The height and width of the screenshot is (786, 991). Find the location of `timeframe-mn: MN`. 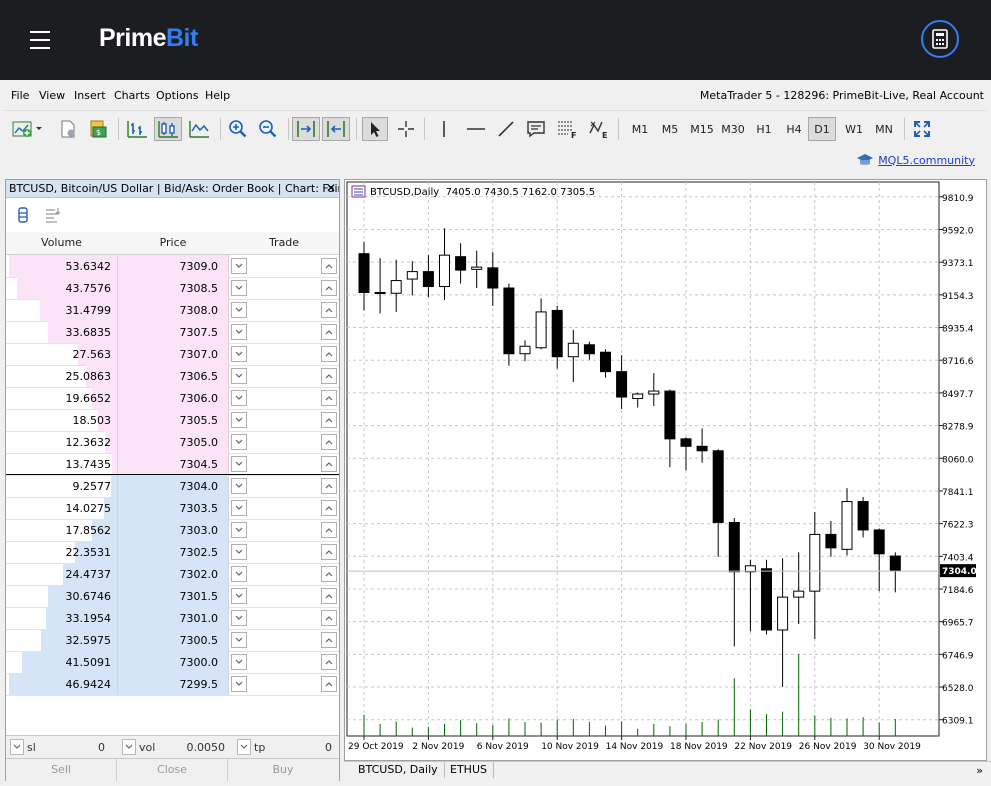

timeframe-mn: MN is located at coordinates (884, 129).